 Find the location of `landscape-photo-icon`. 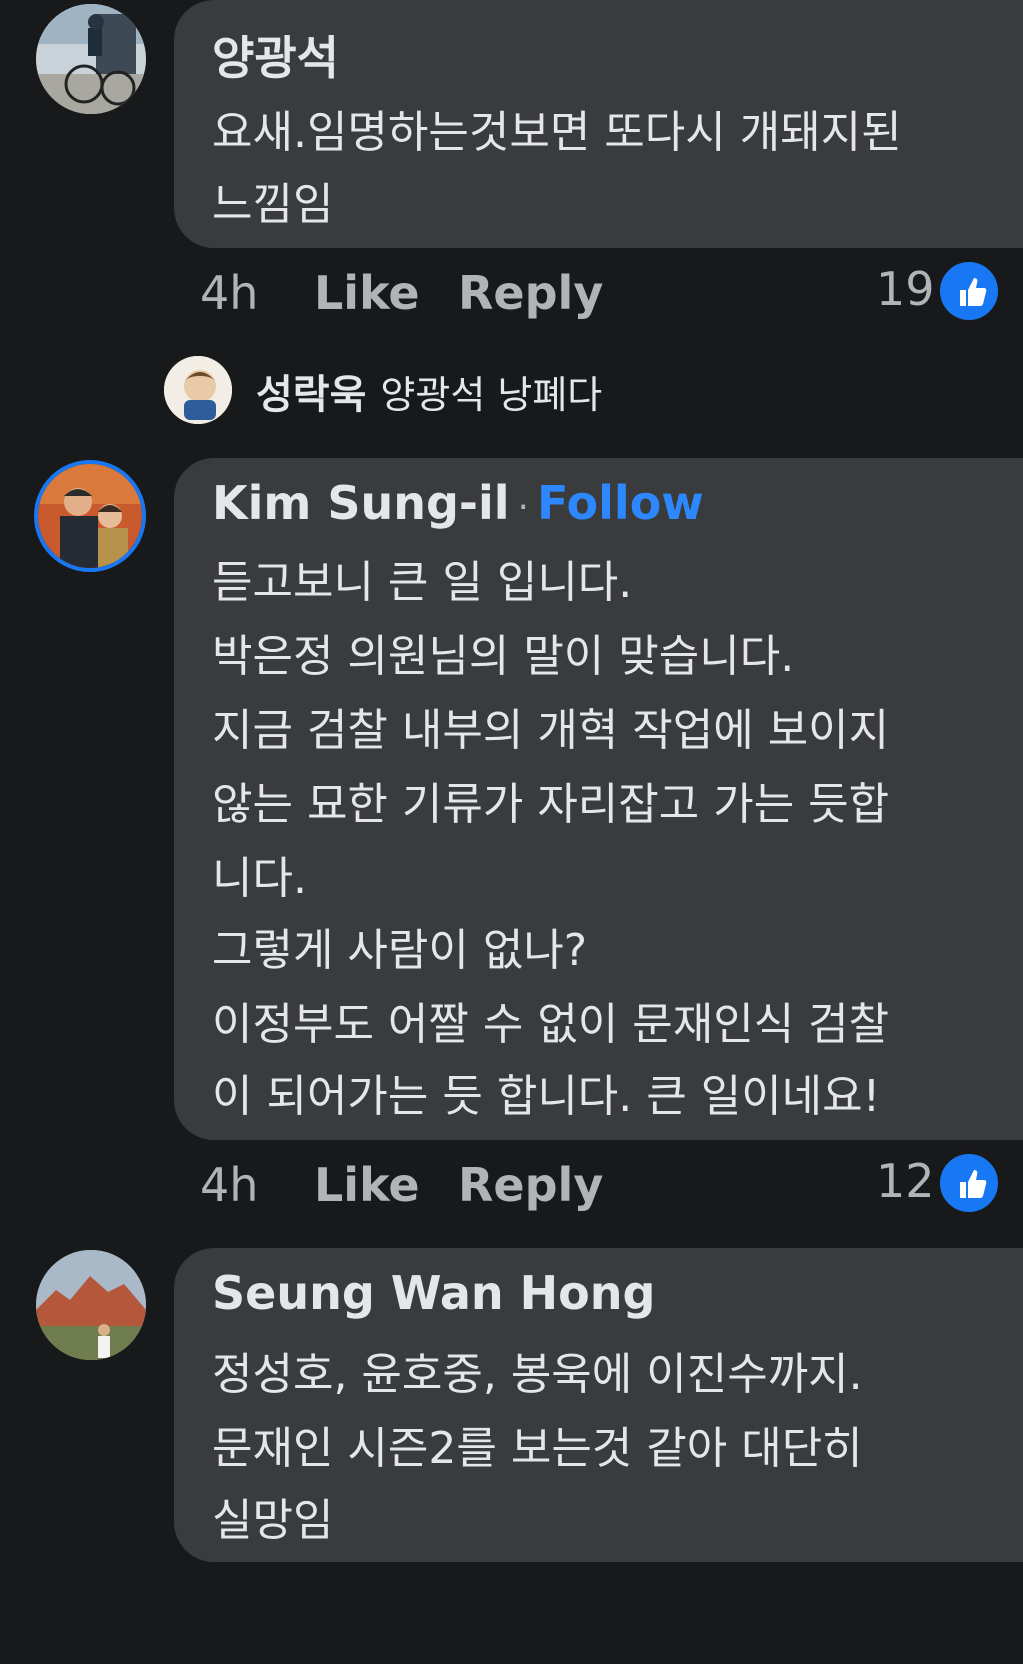

landscape-photo-icon is located at coordinates (91, 1305).